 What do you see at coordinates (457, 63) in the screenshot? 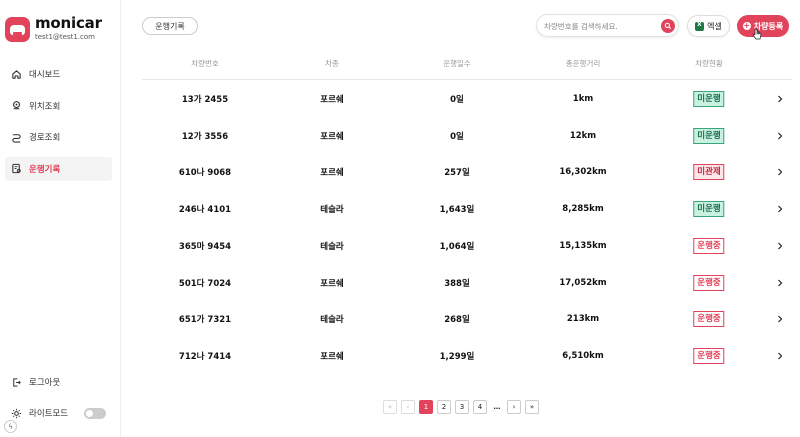
I see `column-header-days: 운행일수` at bounding box center [457, 63].